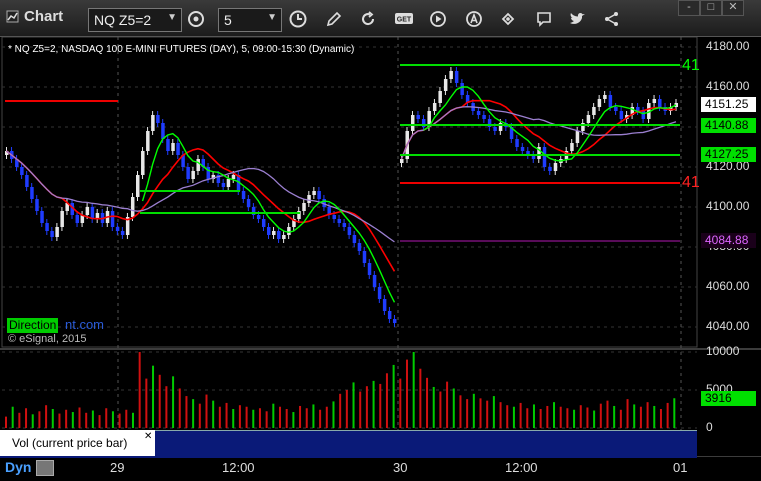  I want to click on maximize-button: □, so click(711, 8).